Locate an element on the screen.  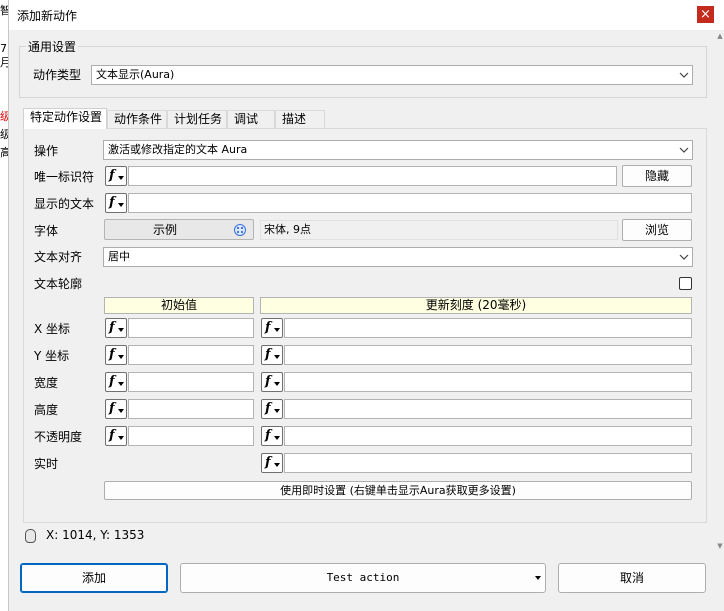
action-type-select: 文本显示(Aura) is located at coordinates (392, 75).